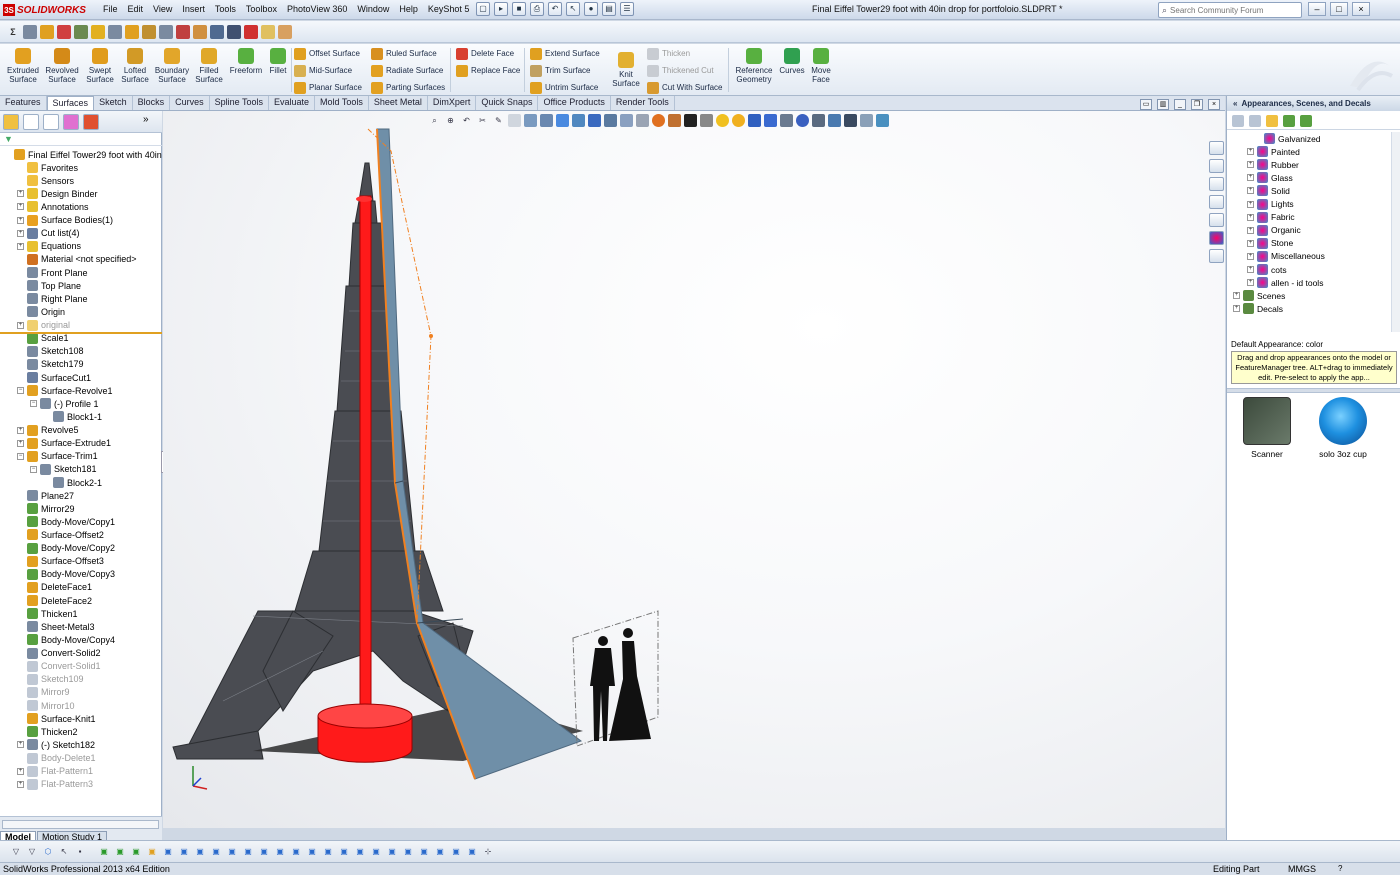 The image size is (1400, 875). Describe the element at coordinates (56, 626) in the screenshot. I see `feature-tree-item: Sheet-Metal3` at that location.